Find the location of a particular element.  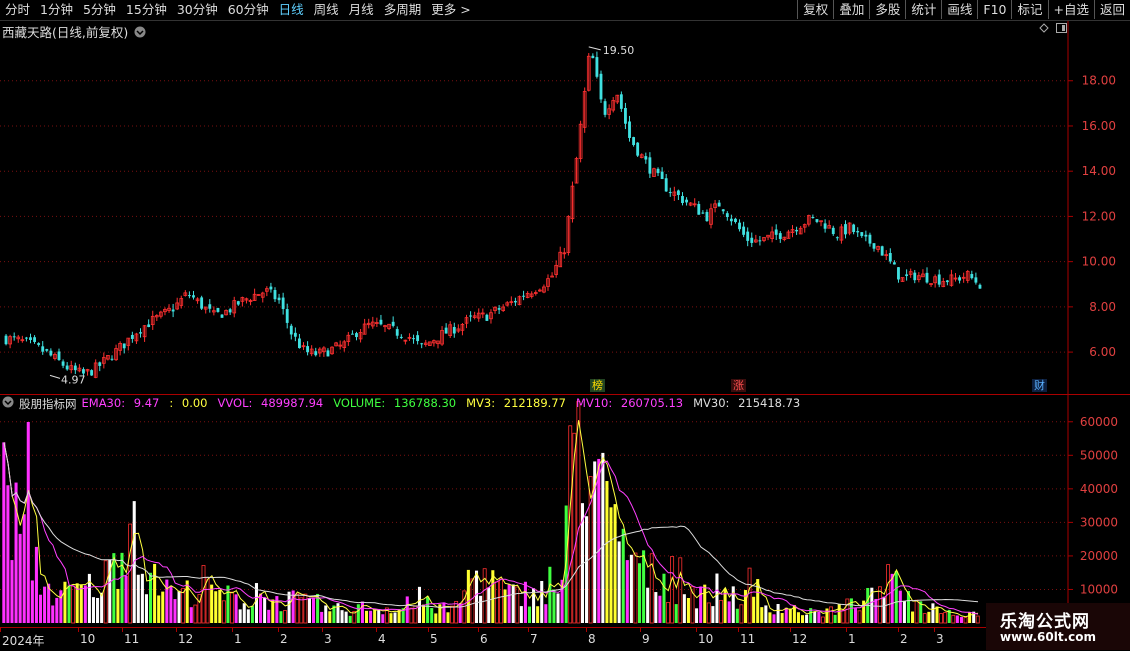

tab-monthly: 月线 is located at coordinates (361, 10).